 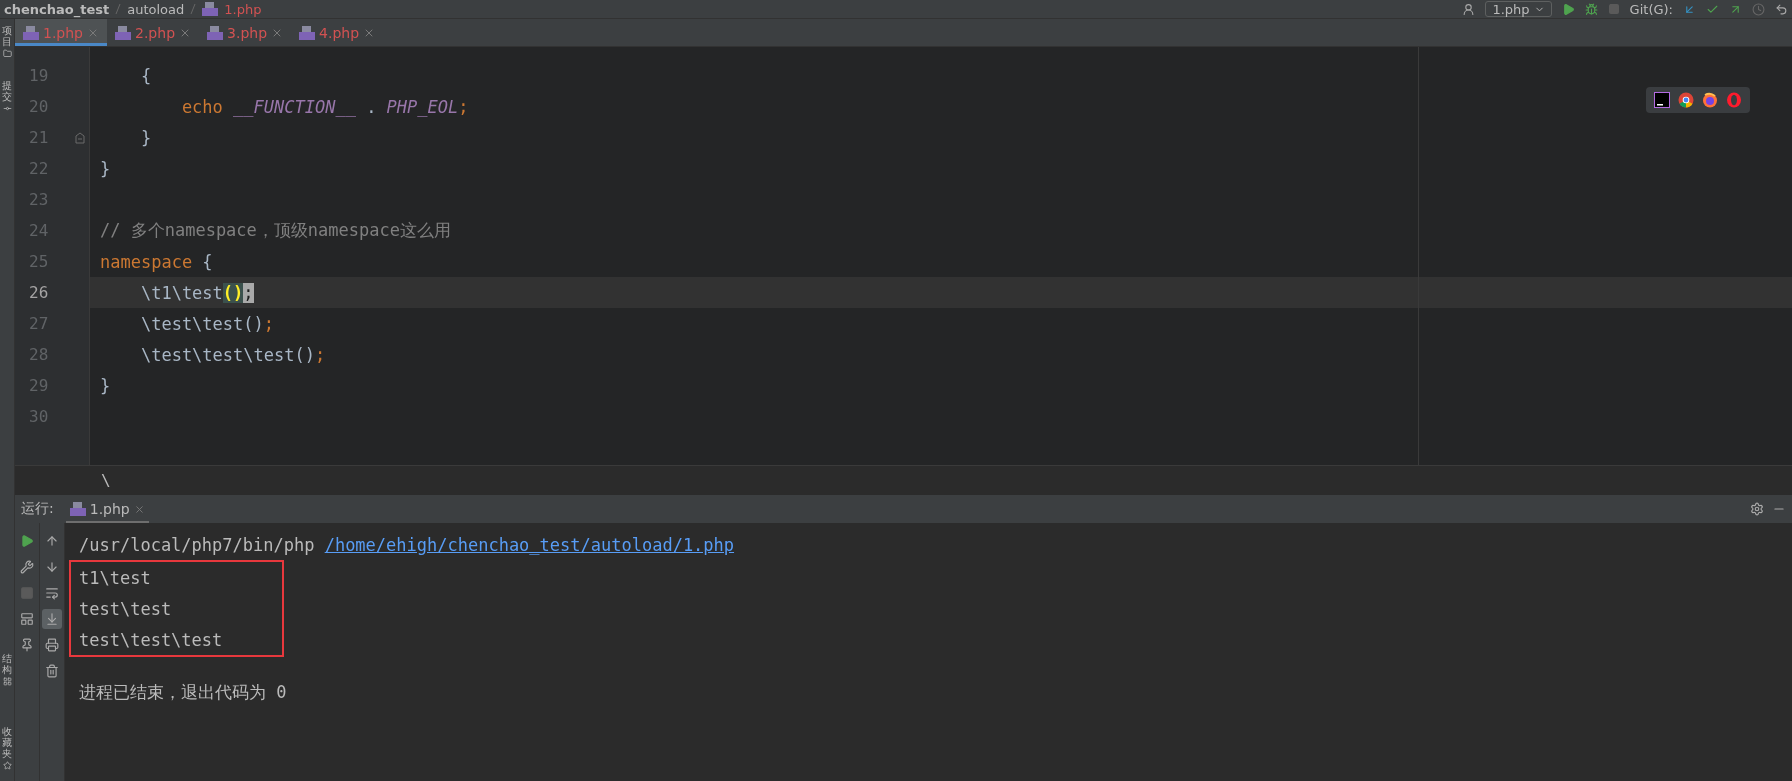 What do you see at coordinates (227, 354) in the screenshot?
I see `code-token: \test\test\test()` at bounding box center [227, 354].